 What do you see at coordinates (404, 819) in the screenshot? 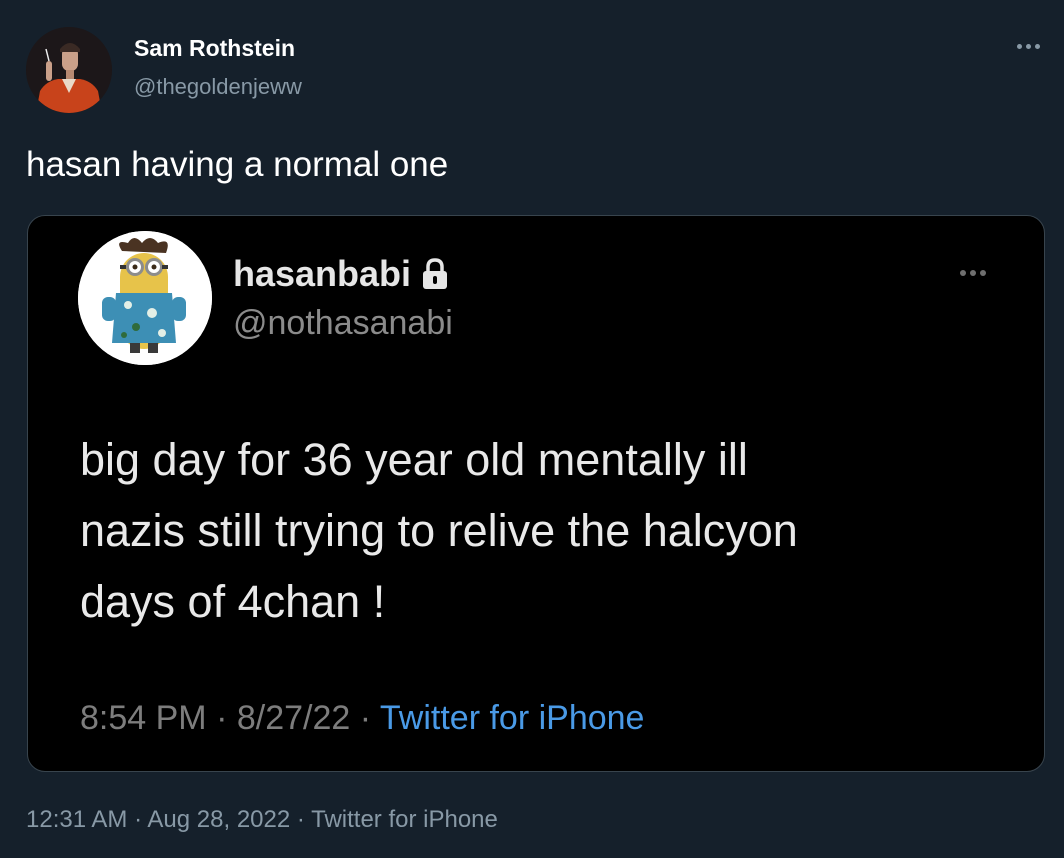
I see `tweet-source: Twitter for iPhone` at bounding box center [404, 819].